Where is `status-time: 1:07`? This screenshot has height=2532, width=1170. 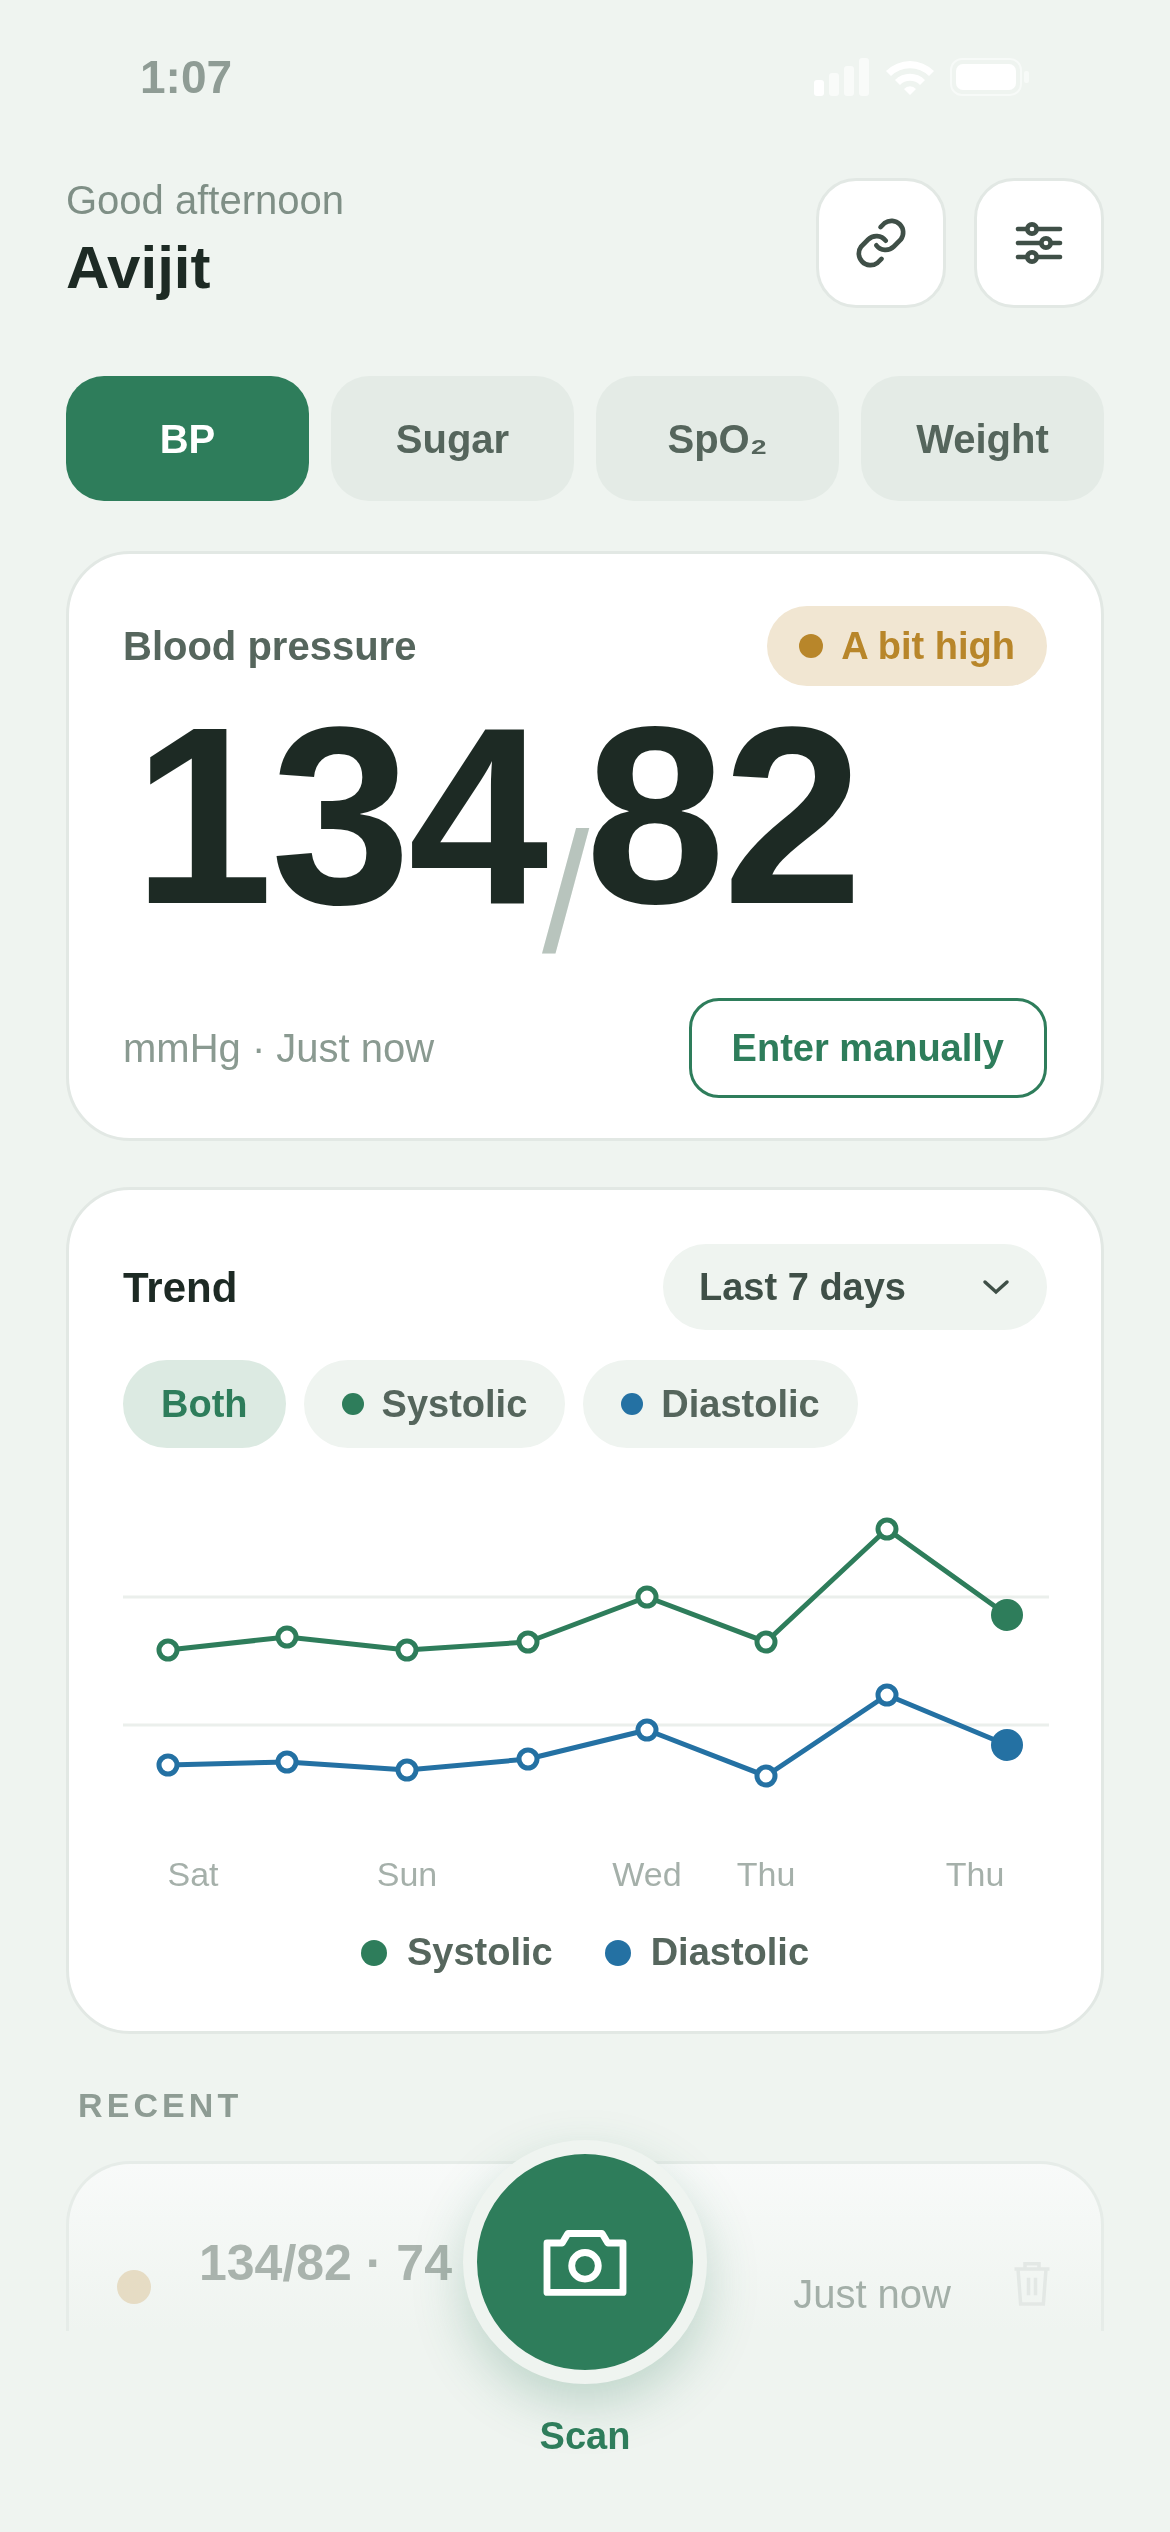 status-time: 1:07 is located at coordinates (186, 77).